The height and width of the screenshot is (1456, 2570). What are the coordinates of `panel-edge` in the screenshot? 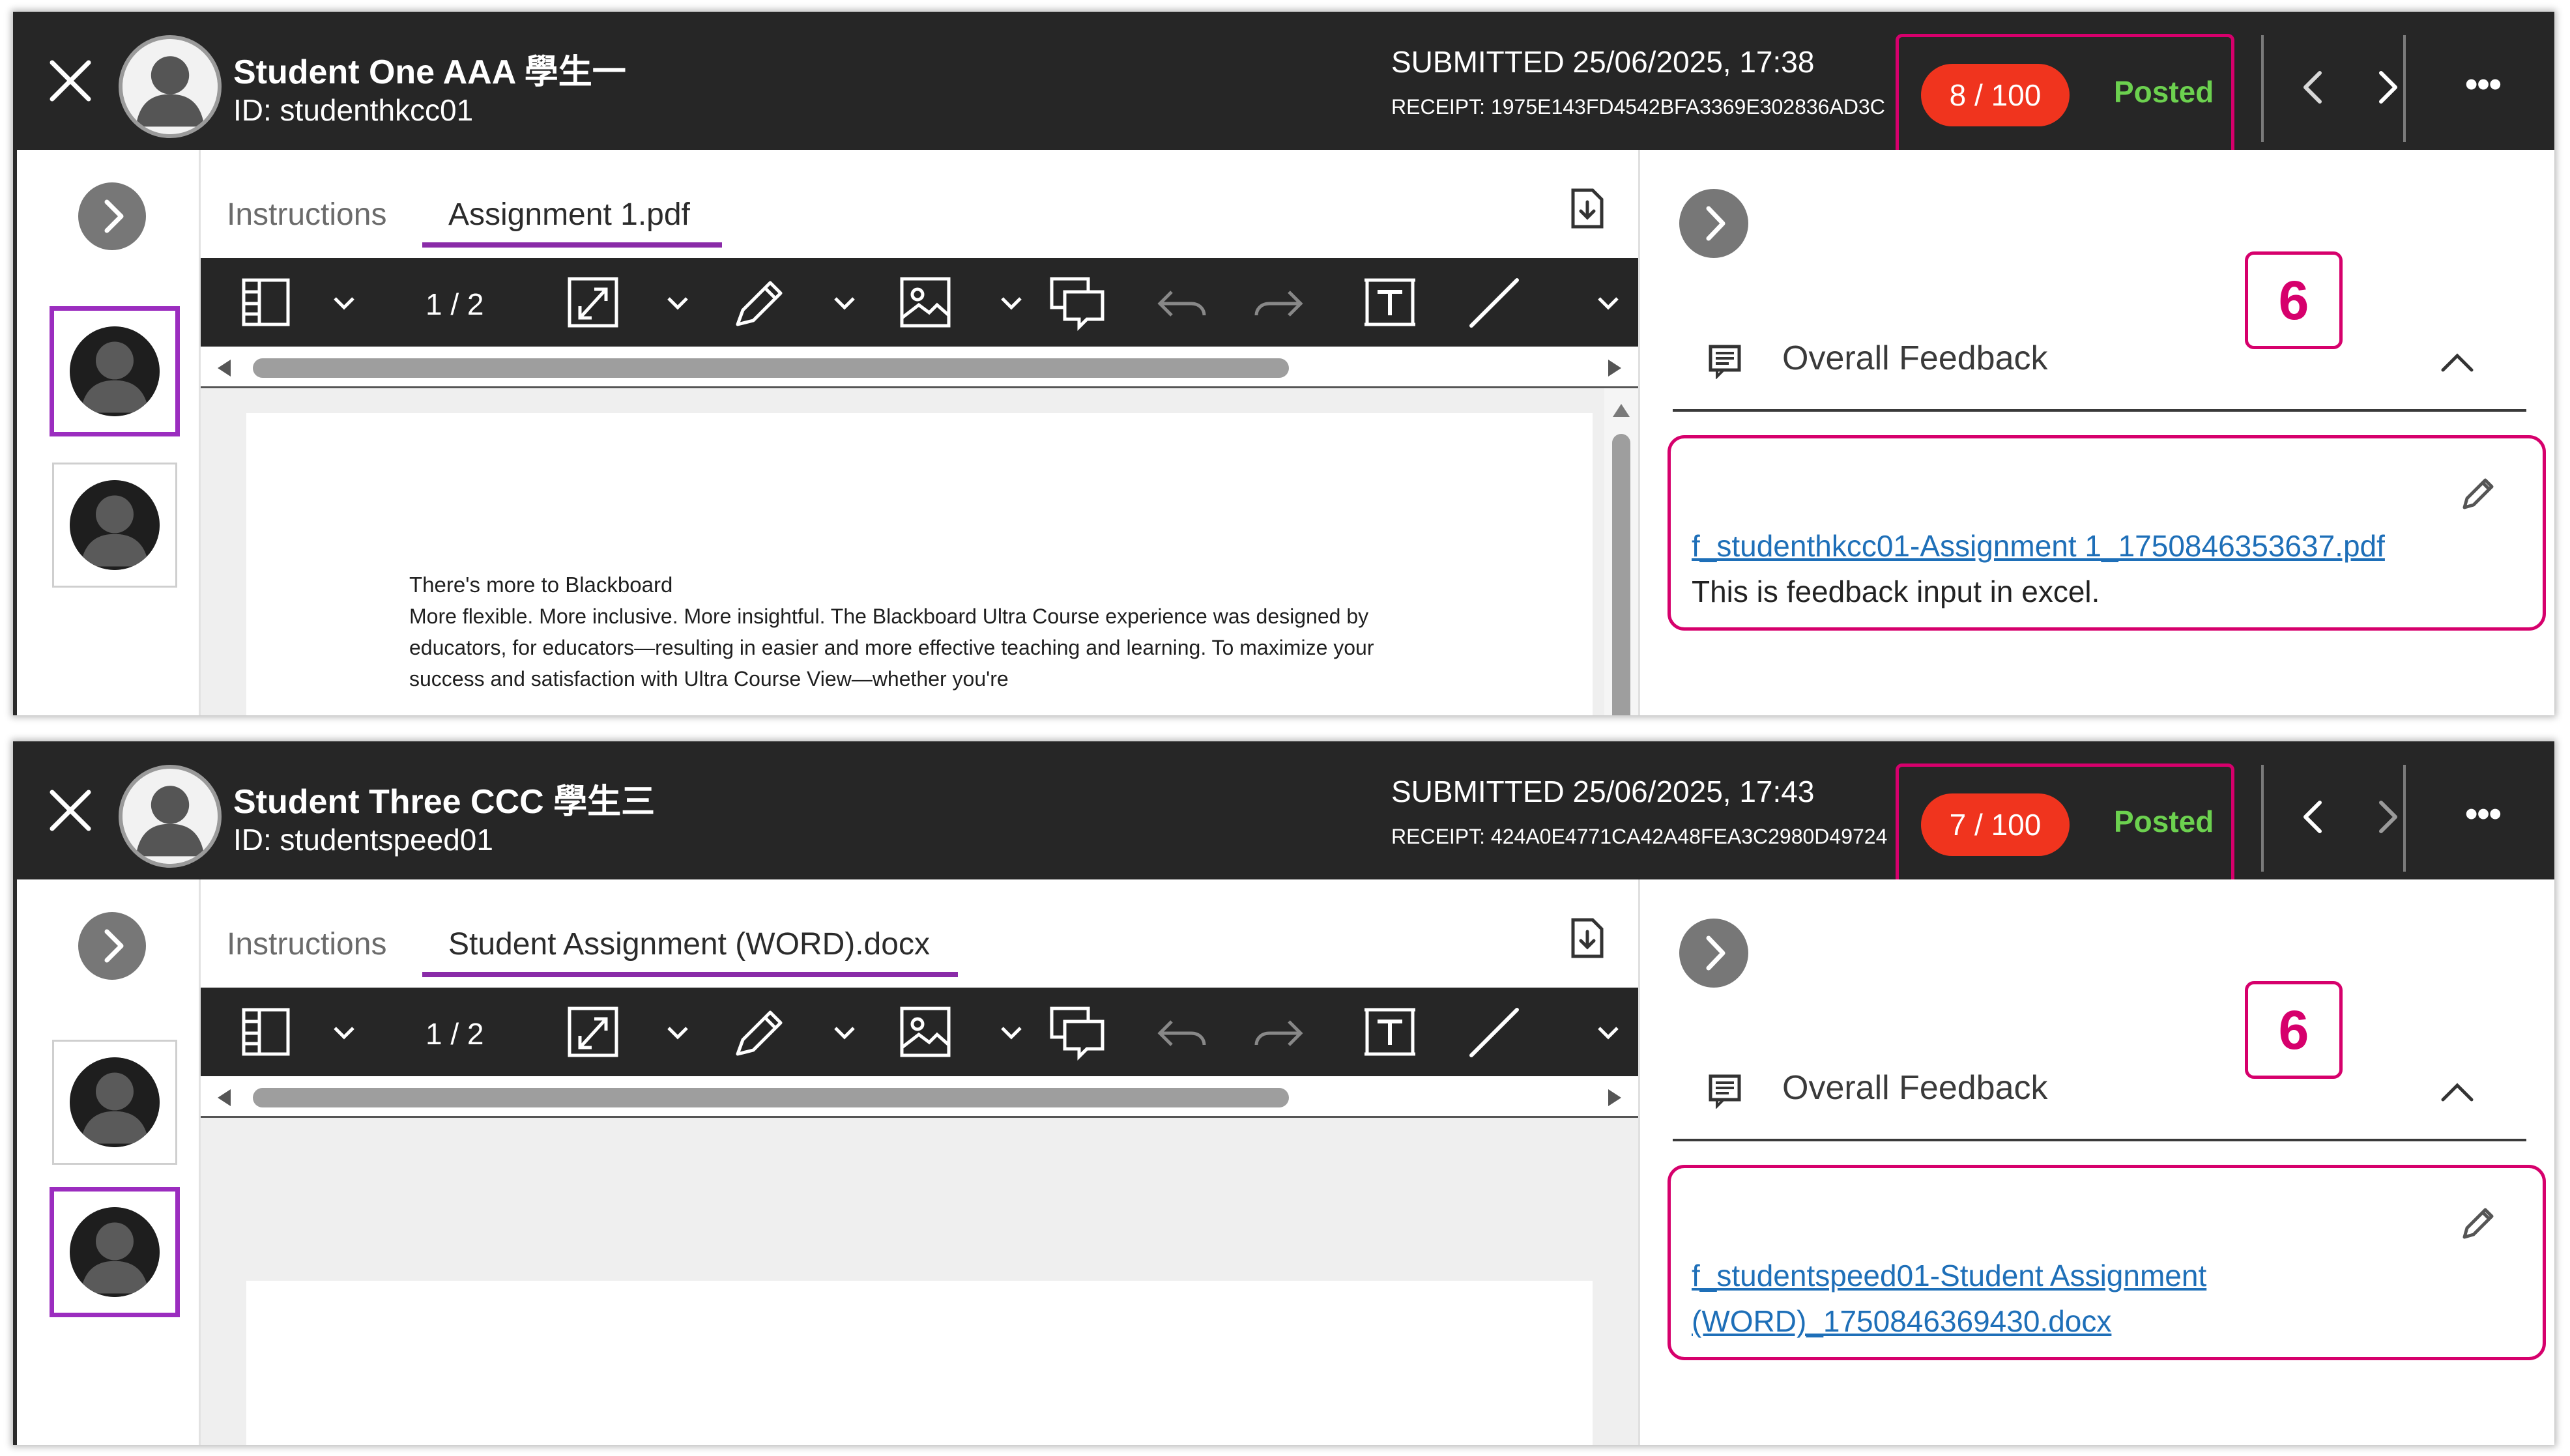 It's located at (15, 432).